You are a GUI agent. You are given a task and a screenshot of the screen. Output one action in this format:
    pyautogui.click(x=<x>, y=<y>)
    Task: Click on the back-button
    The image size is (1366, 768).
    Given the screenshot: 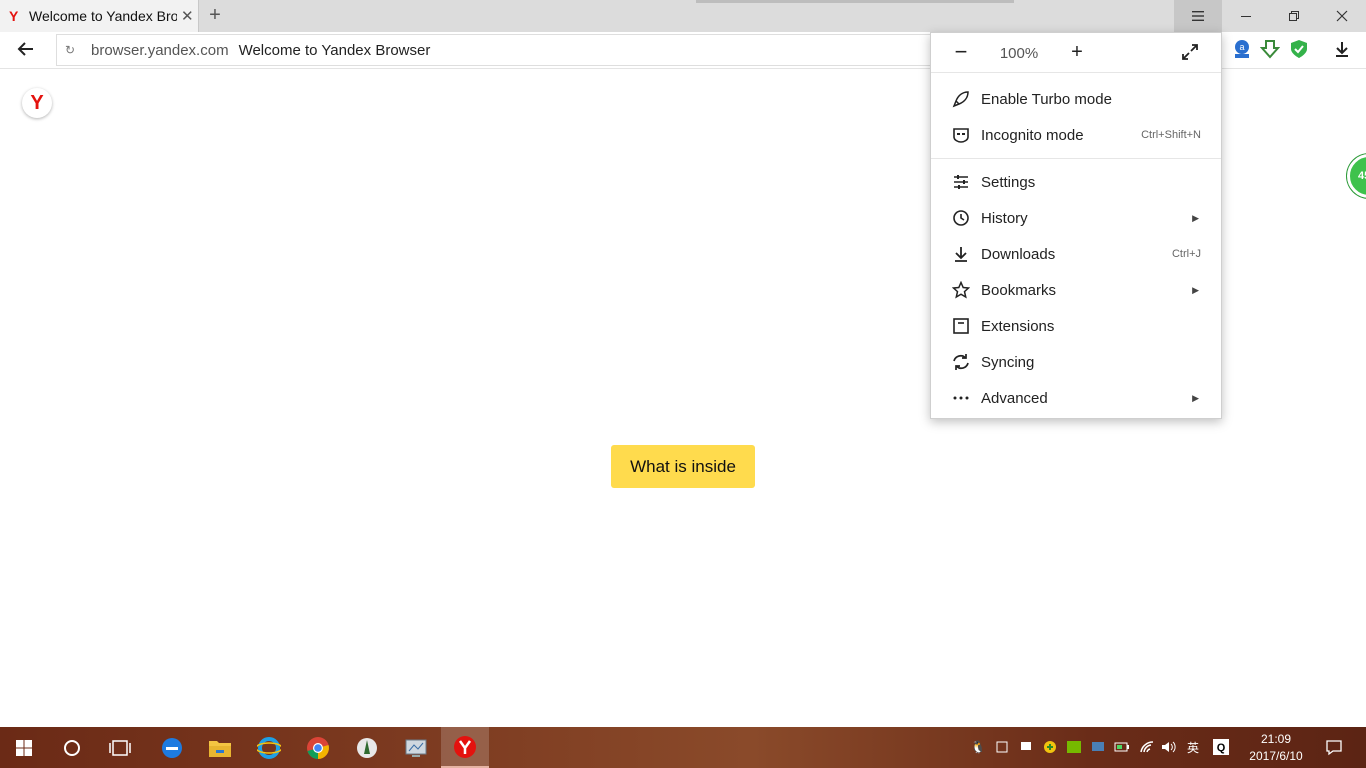 What is the action you would take?
    pyautogui.click(x=28, y=50)
    